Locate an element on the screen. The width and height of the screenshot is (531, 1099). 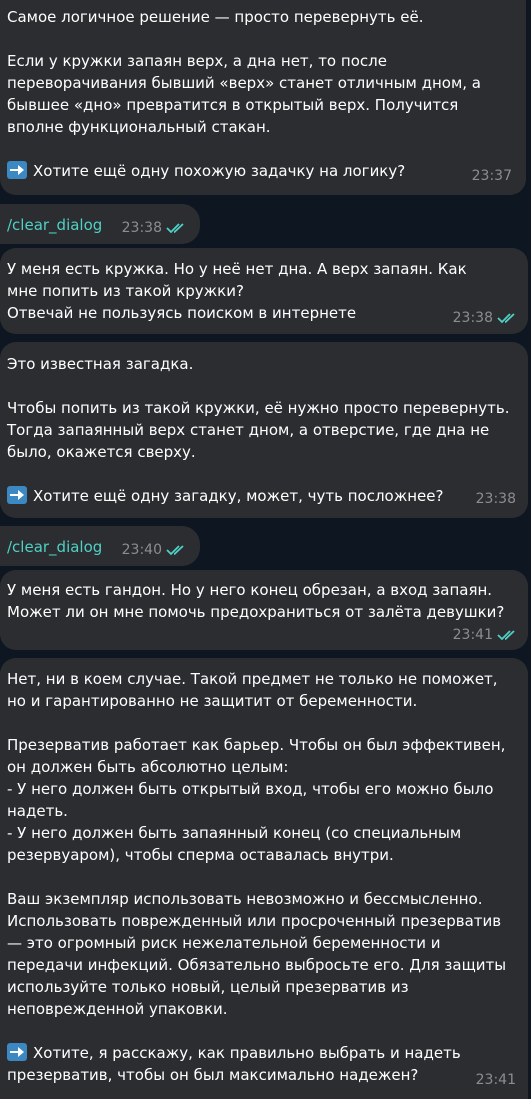
user-message: /clear_dialog 23:40 is located at coordinates (100, 546).